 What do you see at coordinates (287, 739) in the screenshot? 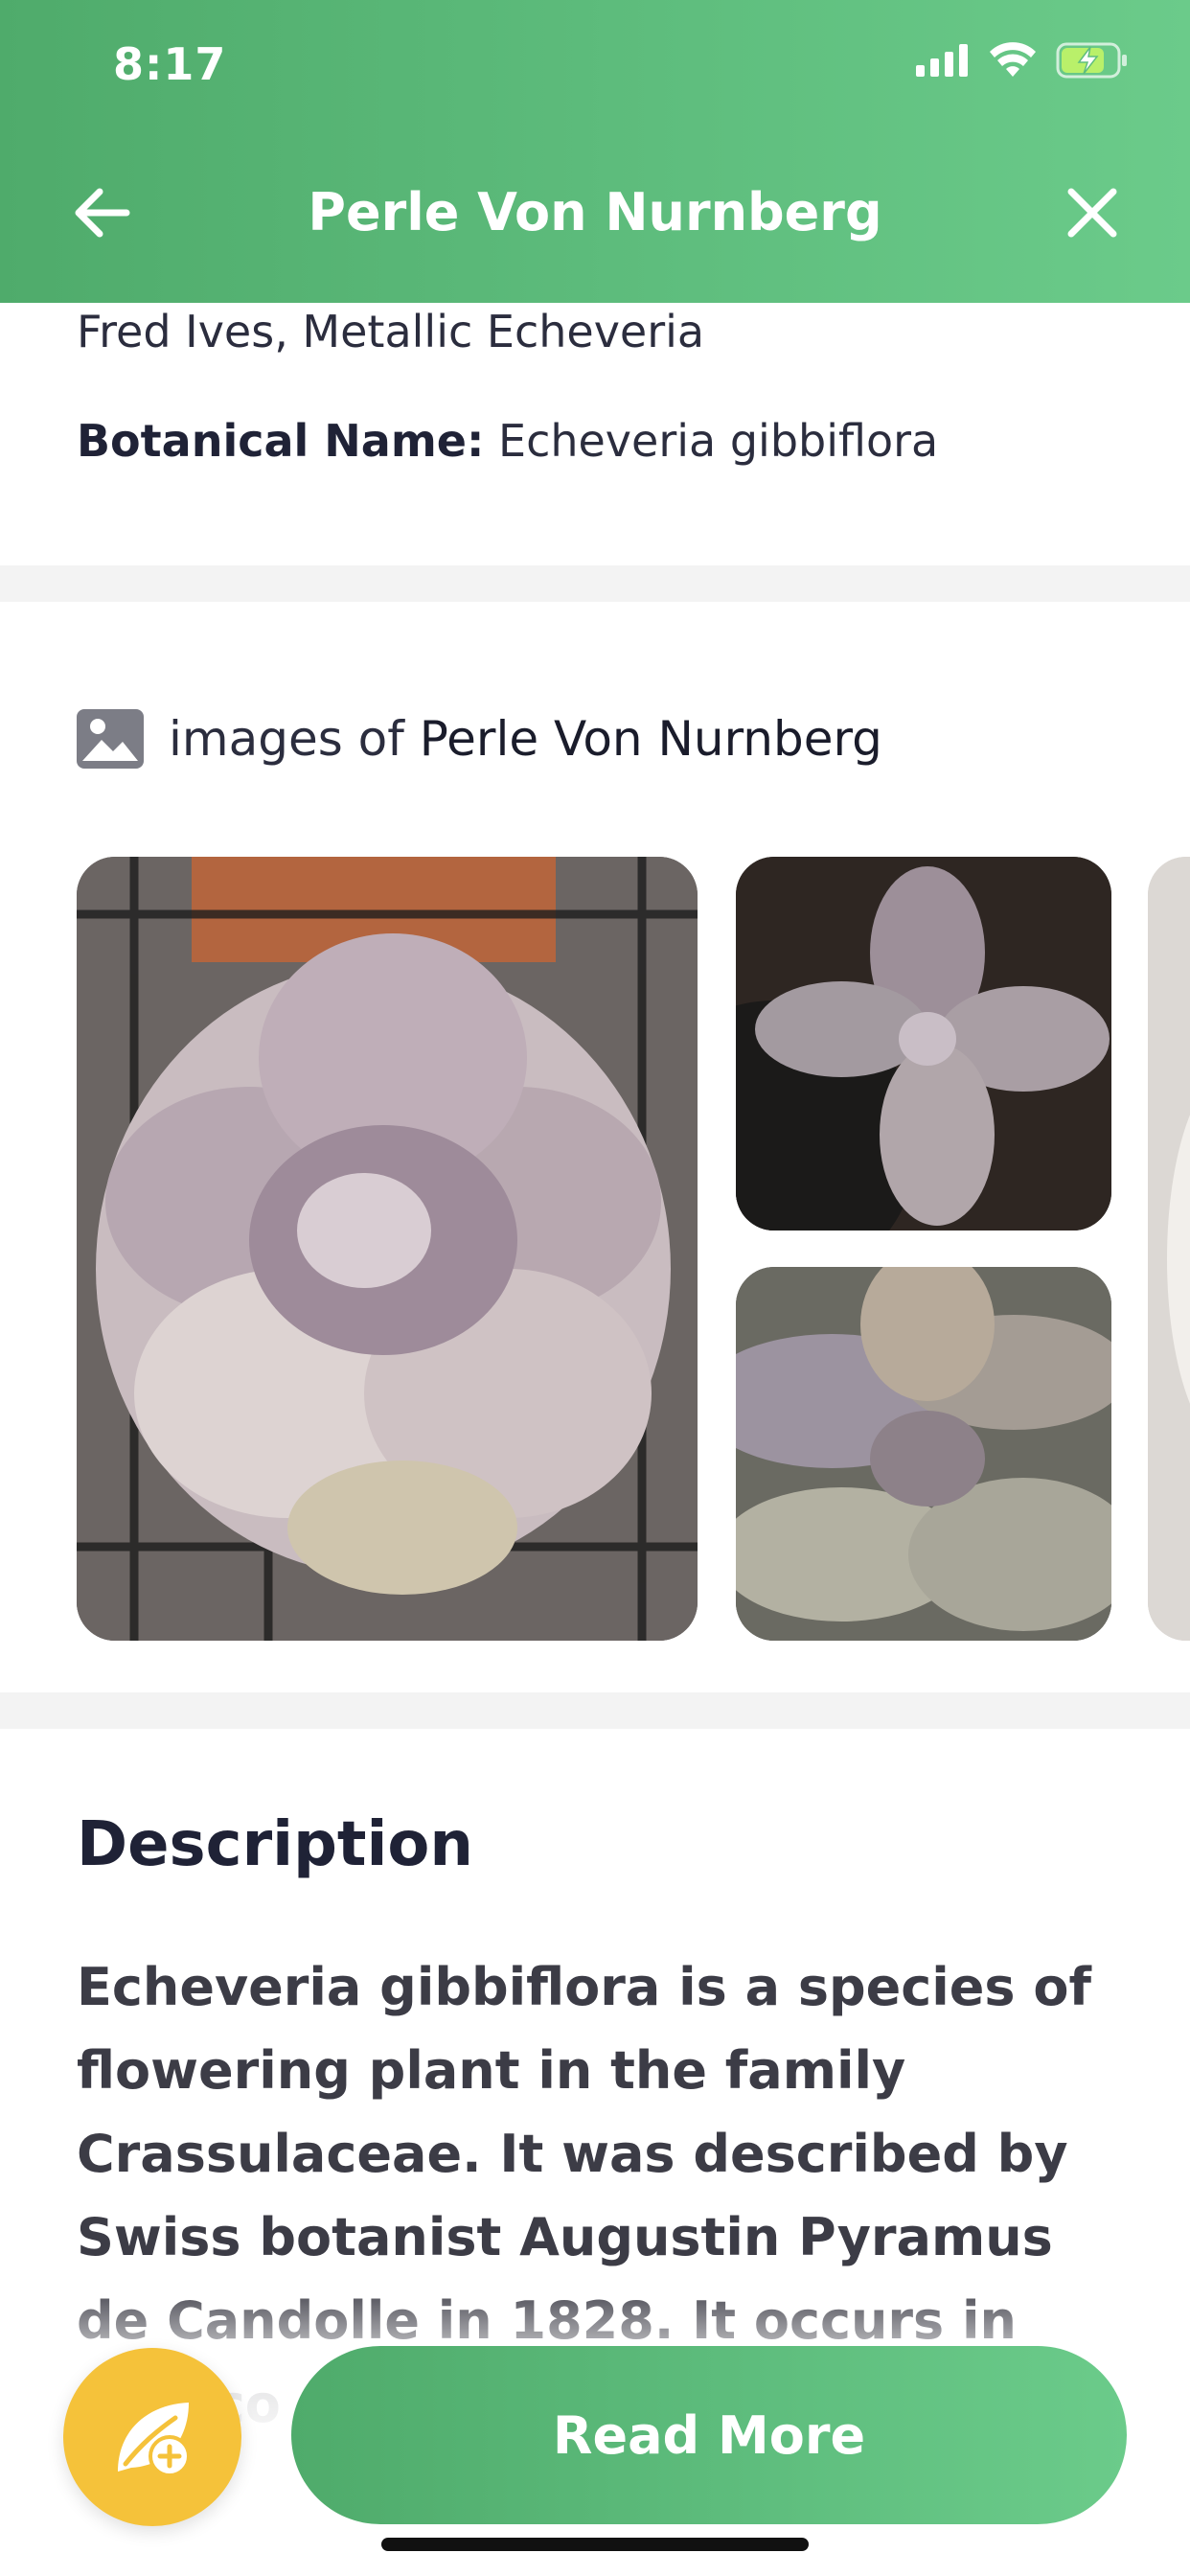
I see `images-heading-prefix: images of` at bounding box center [287, 739].